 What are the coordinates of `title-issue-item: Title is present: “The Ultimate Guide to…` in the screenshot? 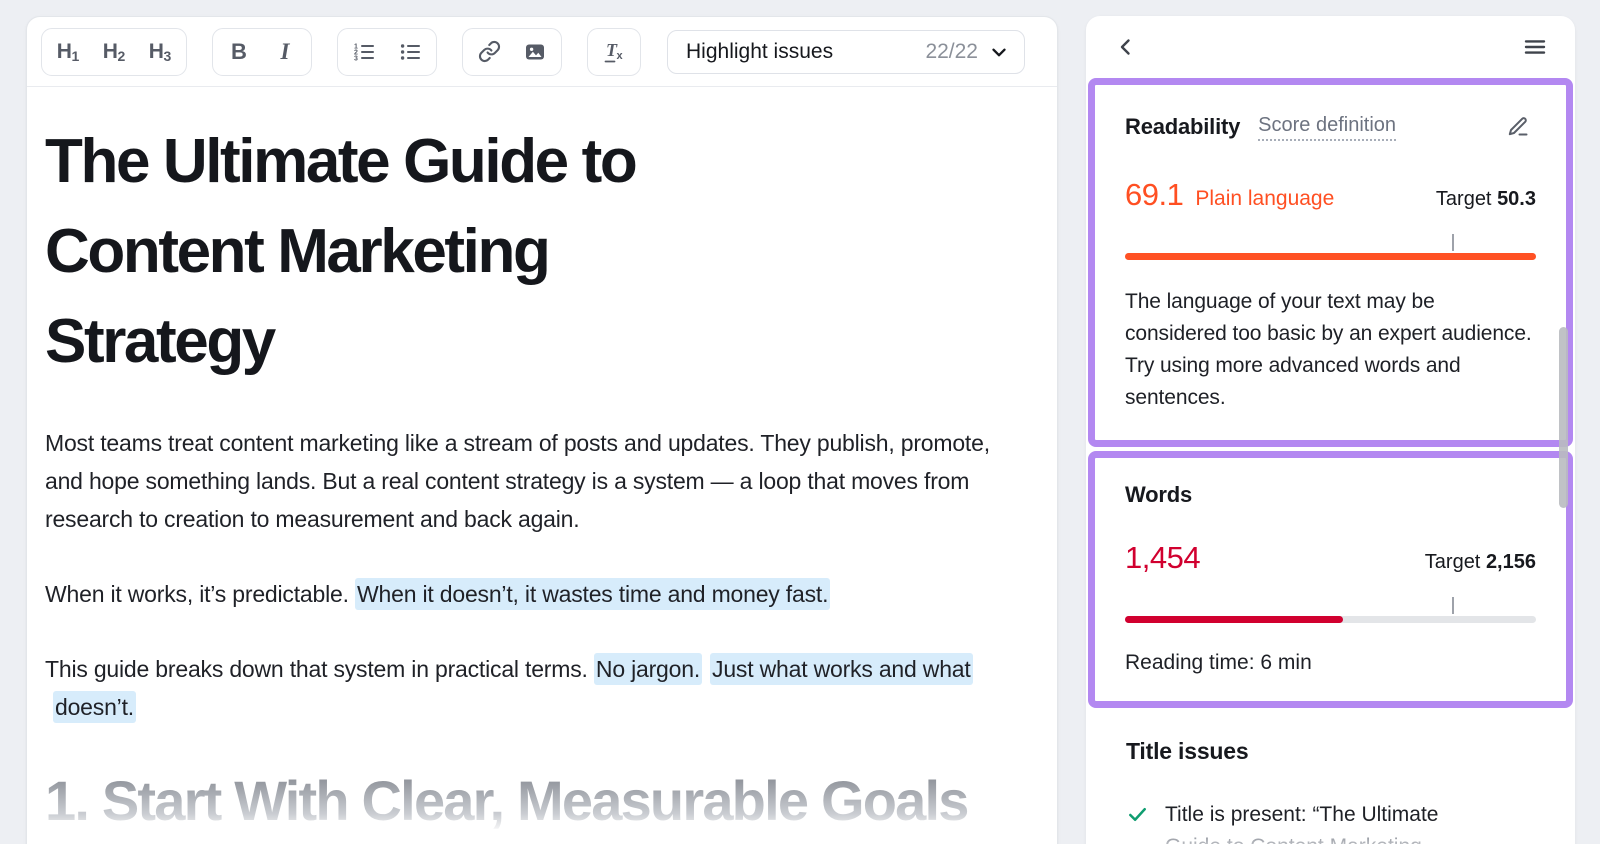 It's located at (1330, 821).